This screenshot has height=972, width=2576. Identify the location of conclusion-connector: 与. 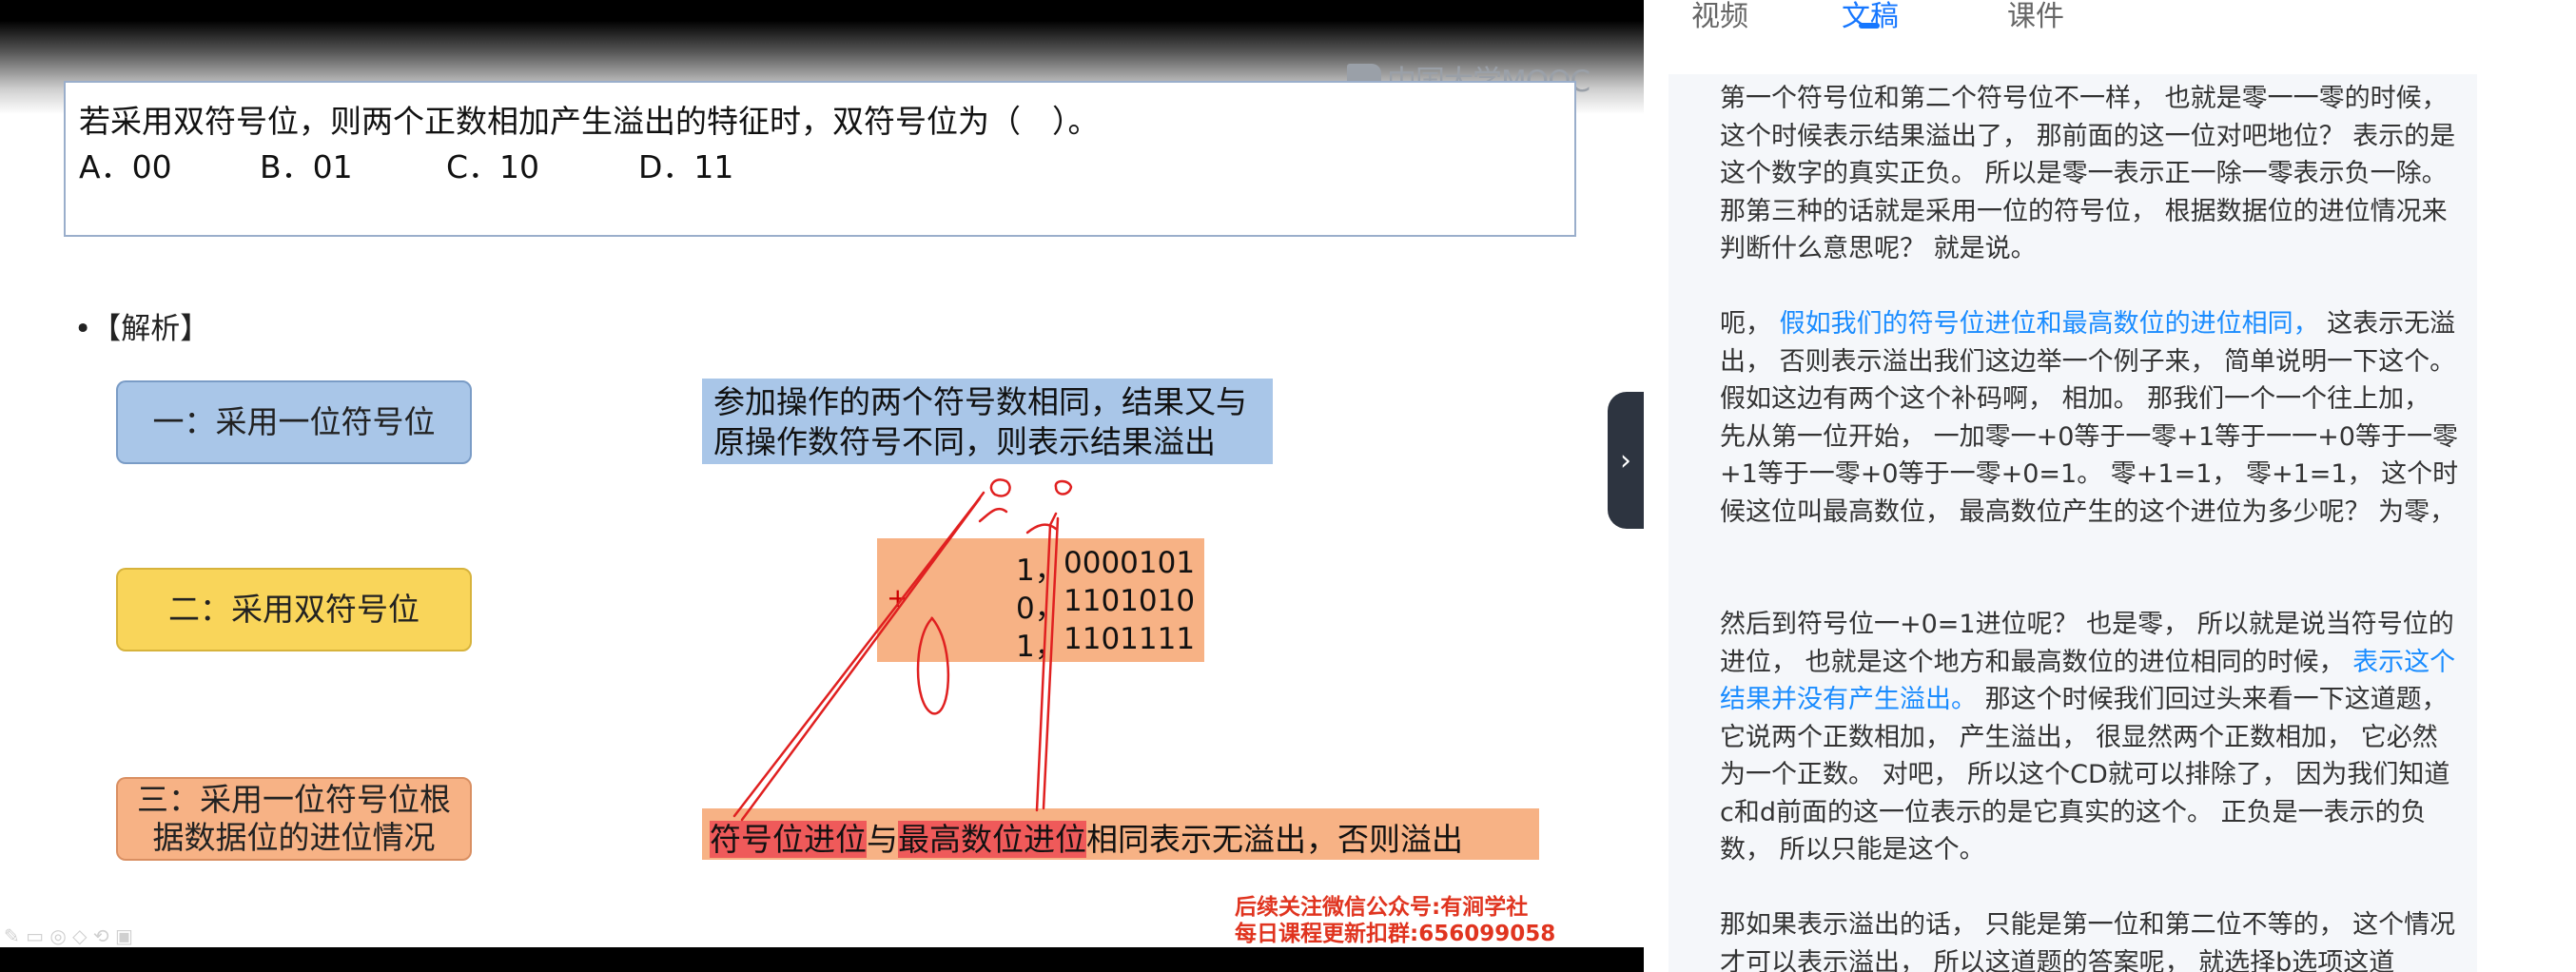
(883, 839).